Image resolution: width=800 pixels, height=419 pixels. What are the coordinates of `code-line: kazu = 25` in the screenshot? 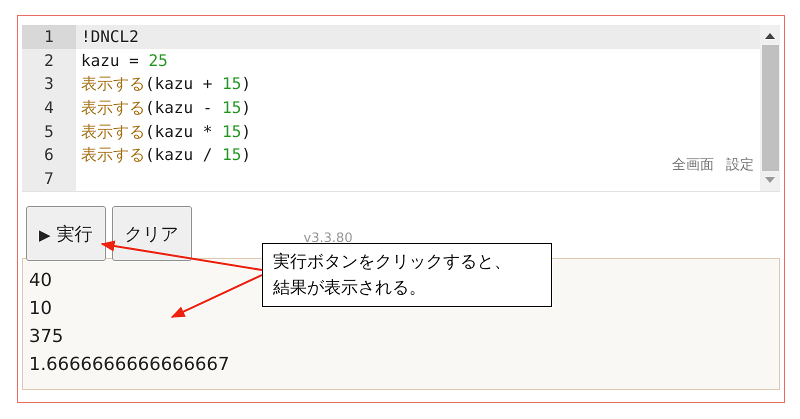 It's located at (124, 60).